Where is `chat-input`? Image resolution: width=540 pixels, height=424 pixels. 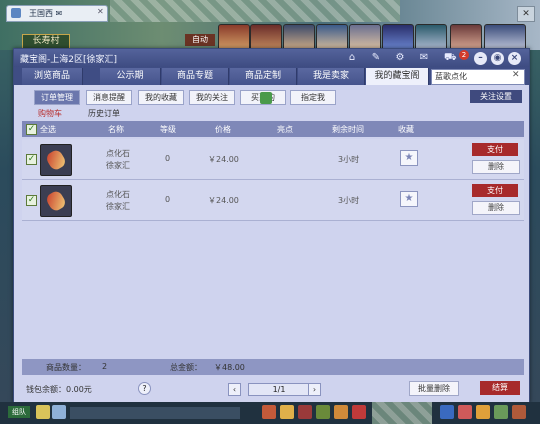
chat-input is located at coordinates (155, 413).